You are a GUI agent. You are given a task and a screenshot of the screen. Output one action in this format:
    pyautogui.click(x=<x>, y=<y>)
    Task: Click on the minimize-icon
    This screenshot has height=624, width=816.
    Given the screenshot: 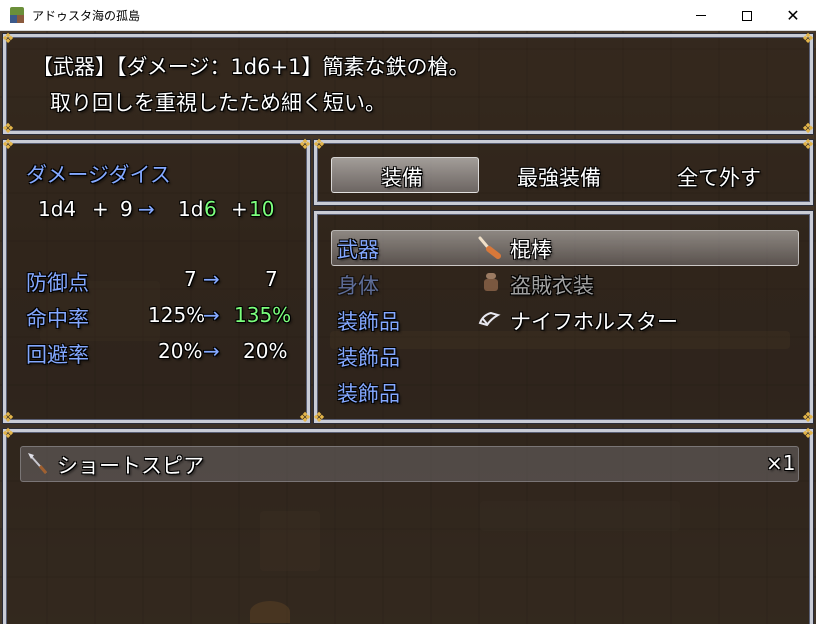 What is the action you would take?
    pyautogui.click(x=701, y=15)
    